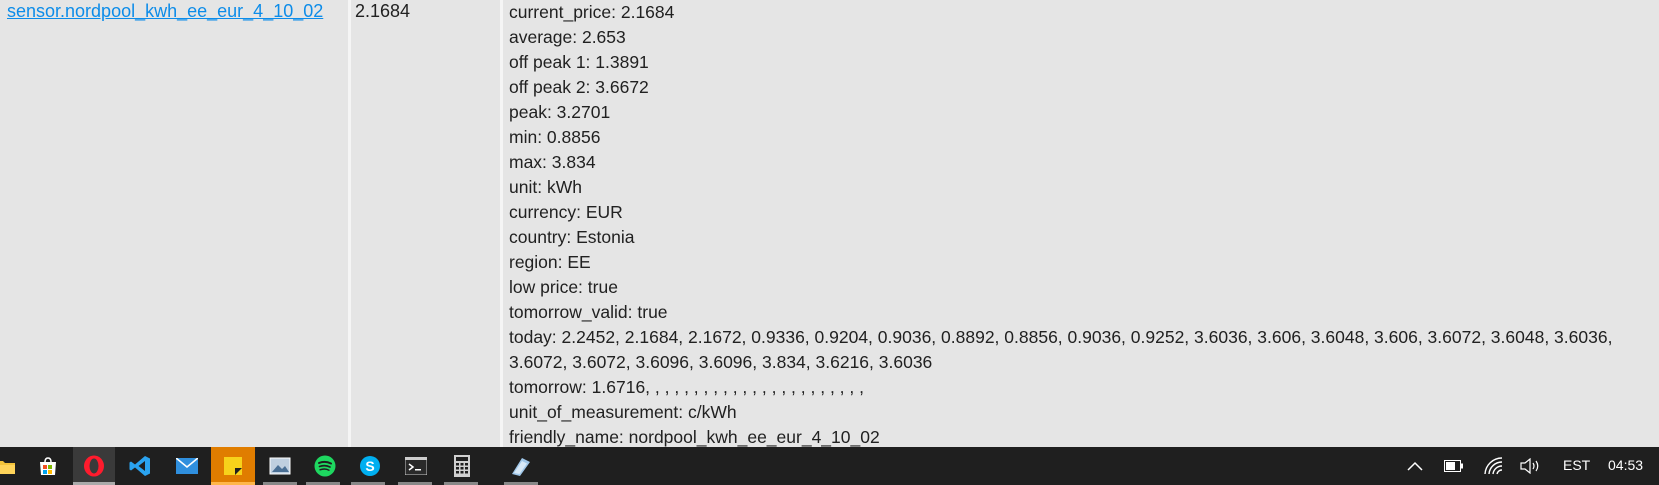 The image size is (1659, 485). What do you see at coordinates (1494, 466) in the screenshot?
I see `wifi-icon` at bounding box center [1494, 466].